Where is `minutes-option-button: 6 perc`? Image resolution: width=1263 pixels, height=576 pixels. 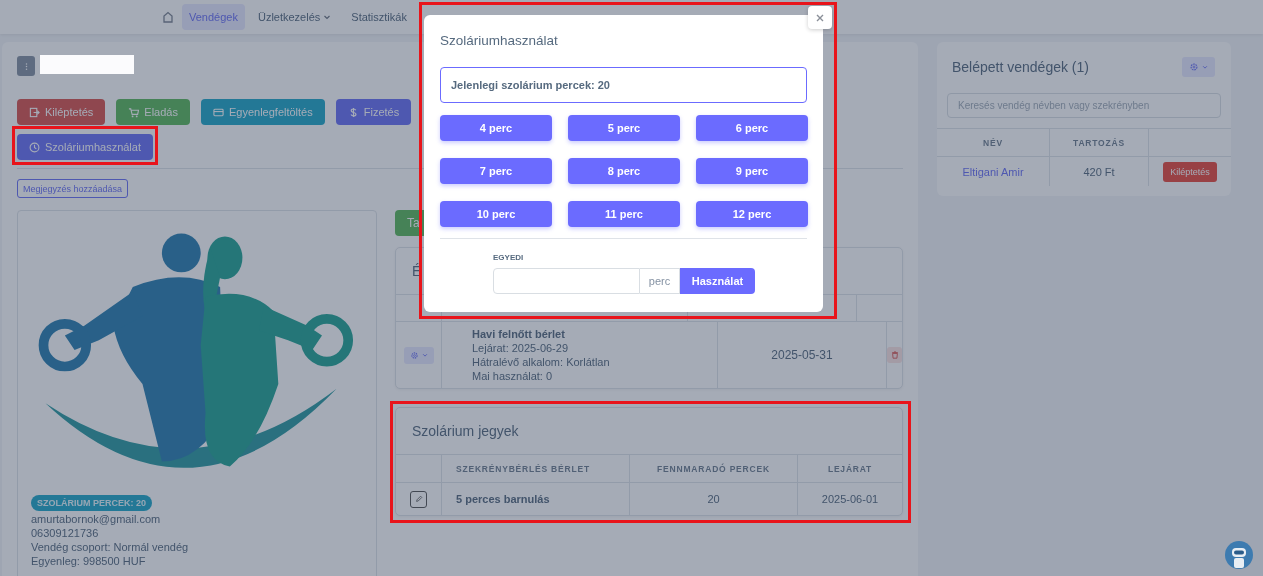 minutes-option-button: 6 perc is located at coordinates (752, 128).